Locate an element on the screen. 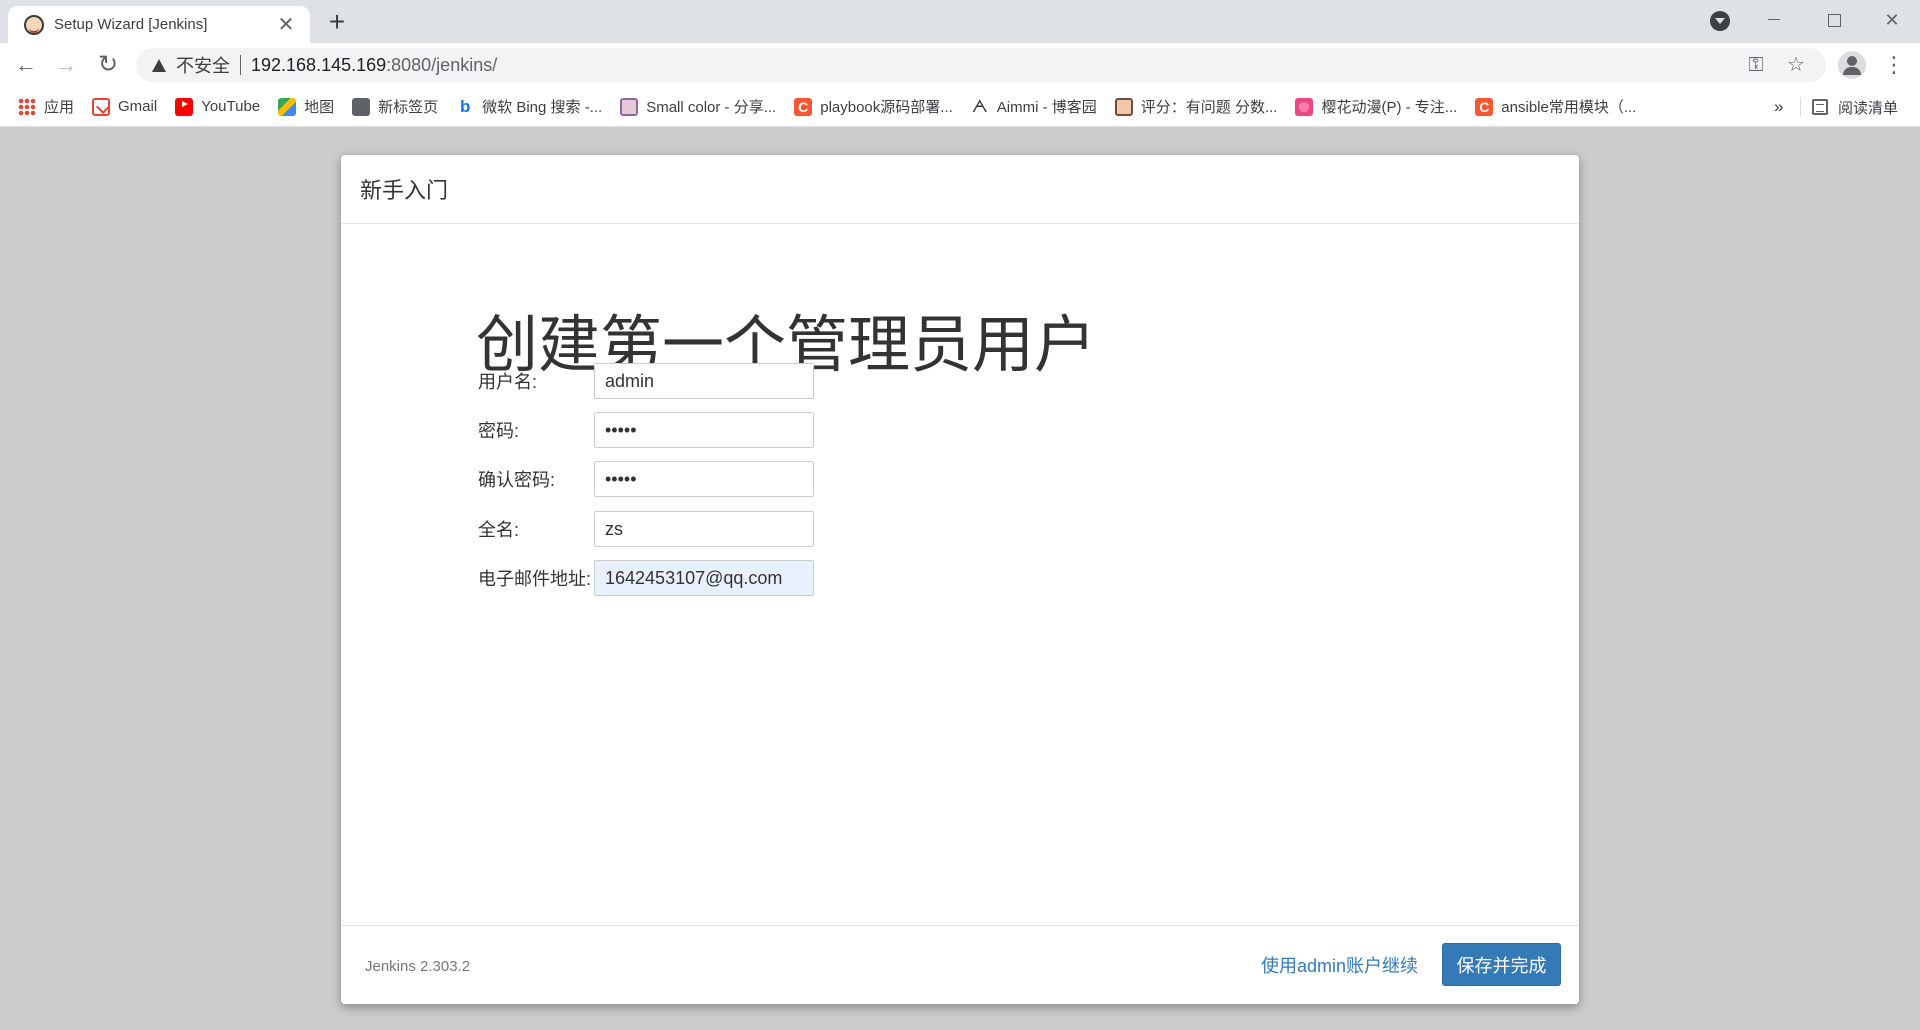 This screenshot has height=1030, width=1920. bookmark-label: 地图 is located at coordinates (319, 107).